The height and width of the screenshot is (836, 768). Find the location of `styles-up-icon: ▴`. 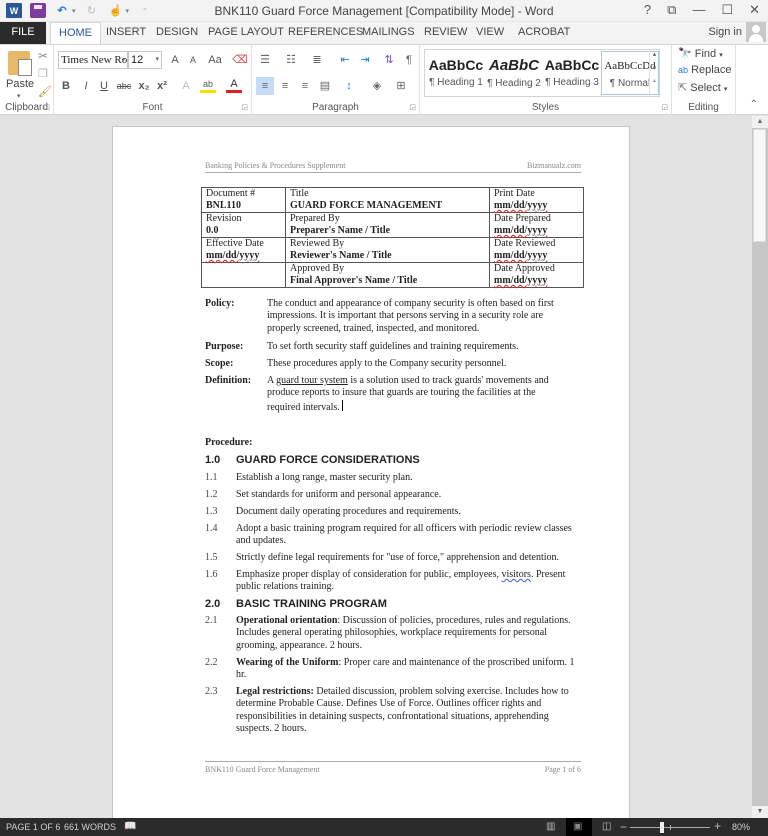

styles-up-icon: ▴ is located at coordinates (654, 54).